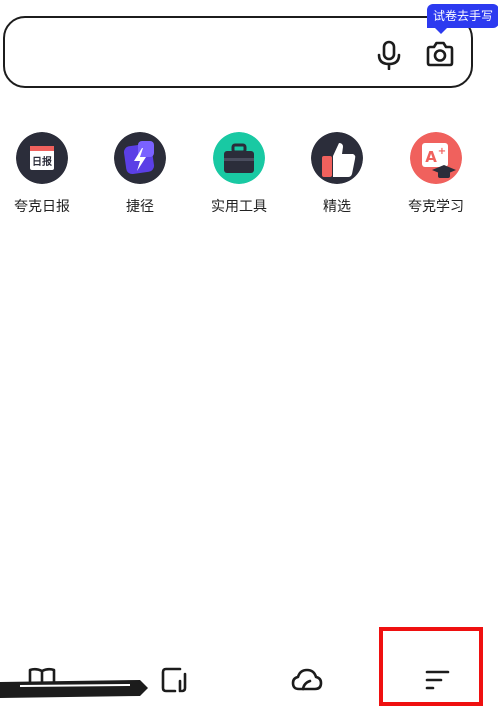 The height and width of the screenshot is (708, 498). Describe the element at coordinates (239, 206) in the screenshot. I see `shortcut-label: 实用工具` at that location.